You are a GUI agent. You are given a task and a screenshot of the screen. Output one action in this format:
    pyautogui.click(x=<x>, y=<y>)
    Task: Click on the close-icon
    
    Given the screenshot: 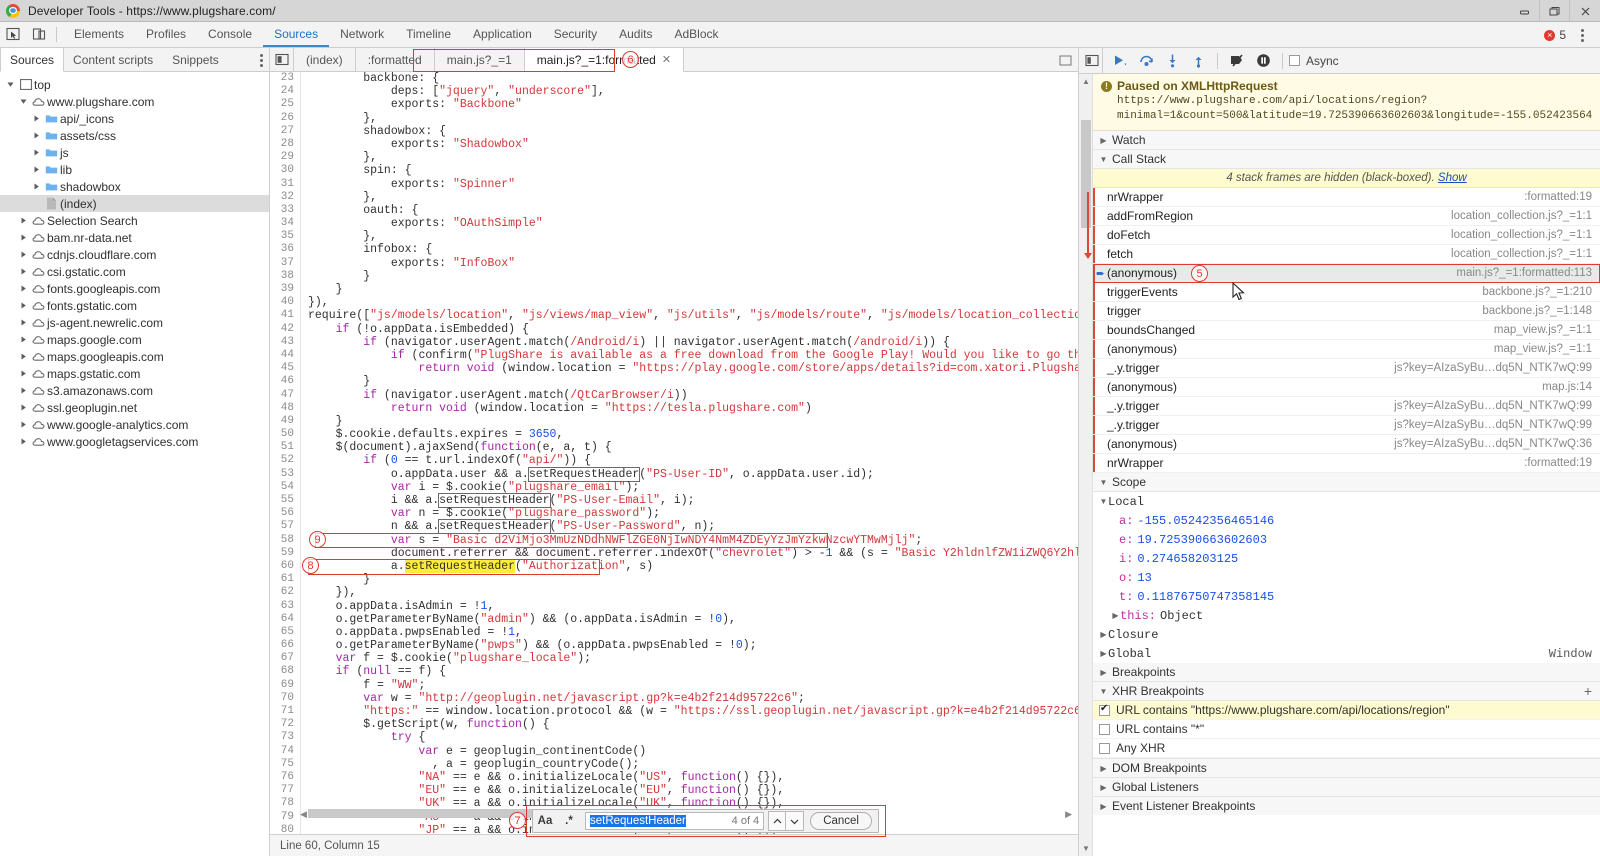 What is the action you would take?
    pyautogui.click(x=1585, y=11)
    